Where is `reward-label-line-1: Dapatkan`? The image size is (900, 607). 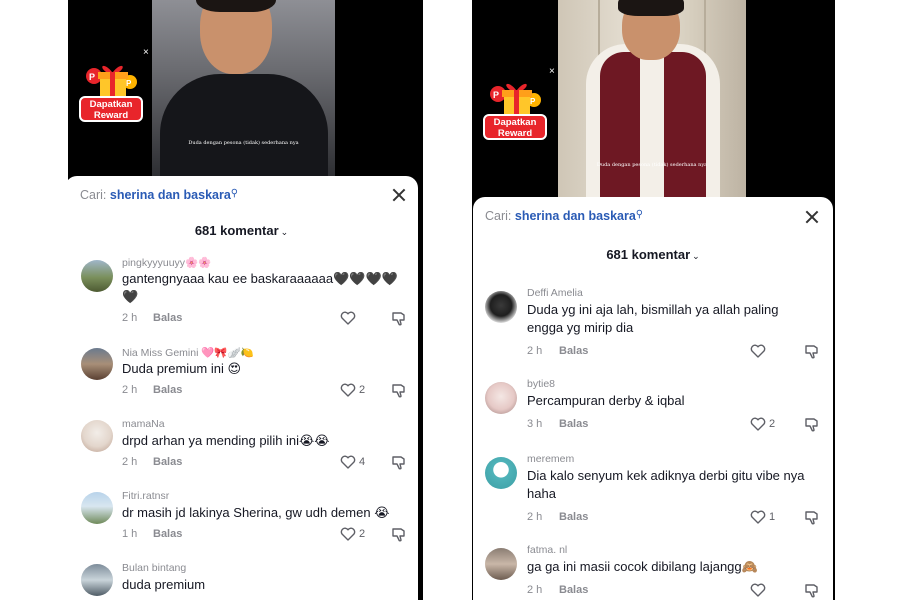
reward-label-line-1: Dapatkan is located at coordinates (515, 122).